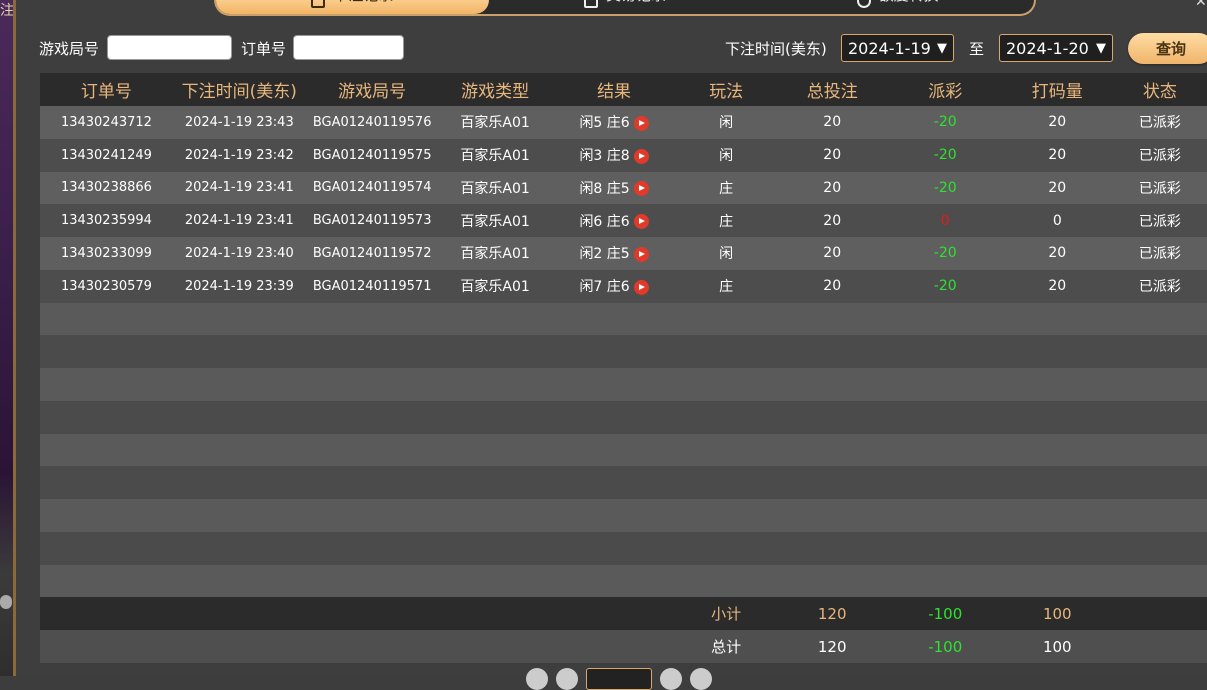  Describe the element at coordinates (239, 122) in the screenshot. I see `time-cell: 2024-1-19 23:43` at that location.